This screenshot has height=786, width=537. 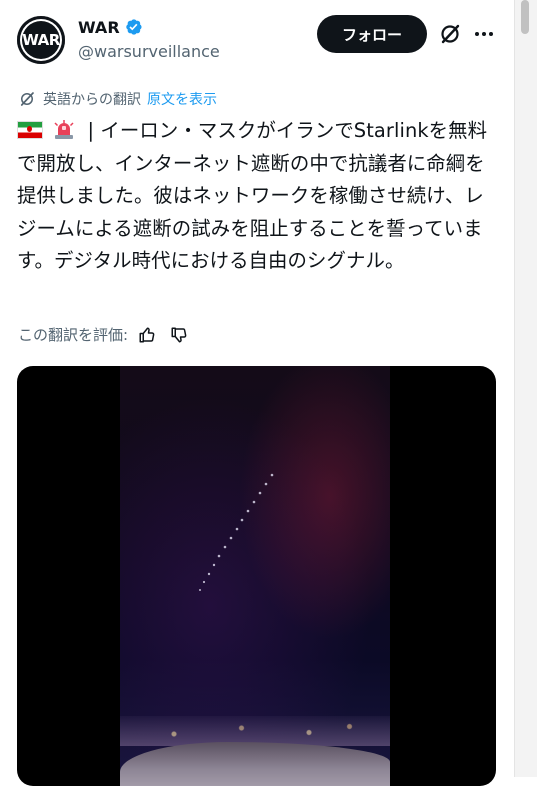 I want to click on thumbs-down-icon, so click(x=179, y=335).